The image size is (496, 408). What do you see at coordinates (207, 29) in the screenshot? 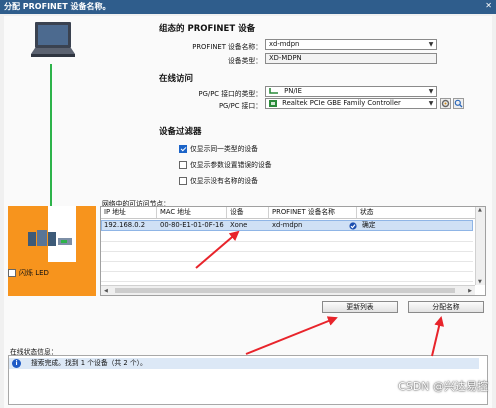
I see `configured-device-heading: 组态的 PROFINET 设备` at bounding box center [207, 29].